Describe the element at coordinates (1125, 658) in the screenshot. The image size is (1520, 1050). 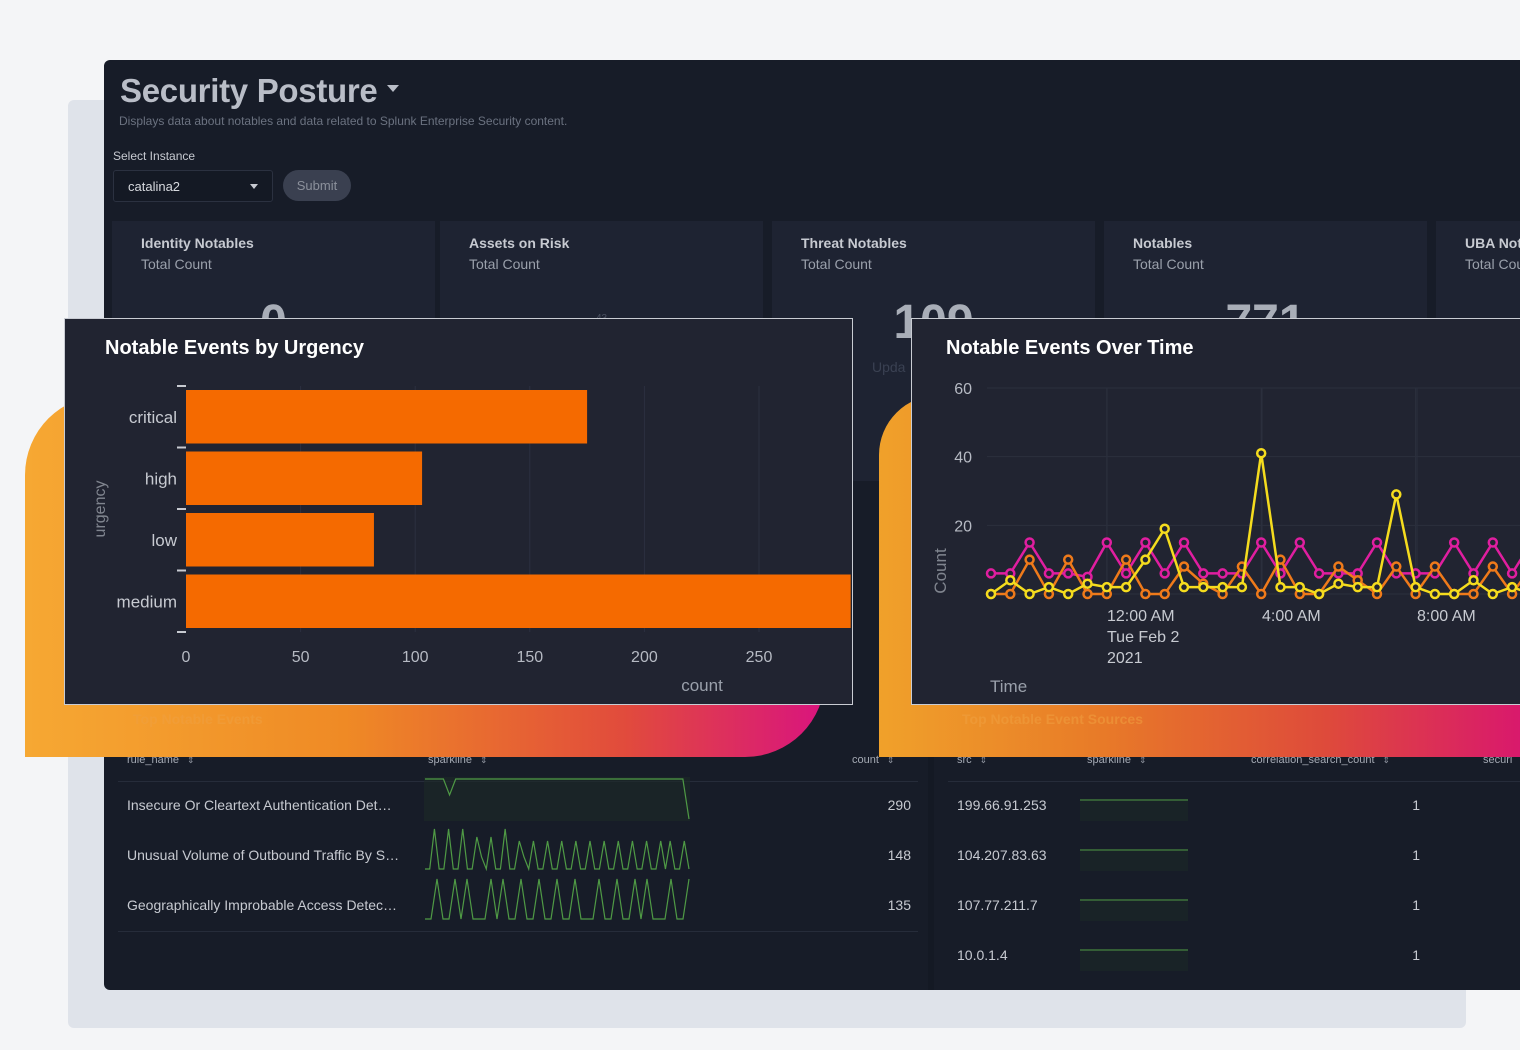
I see `x-tick-label: 2021` at that location.